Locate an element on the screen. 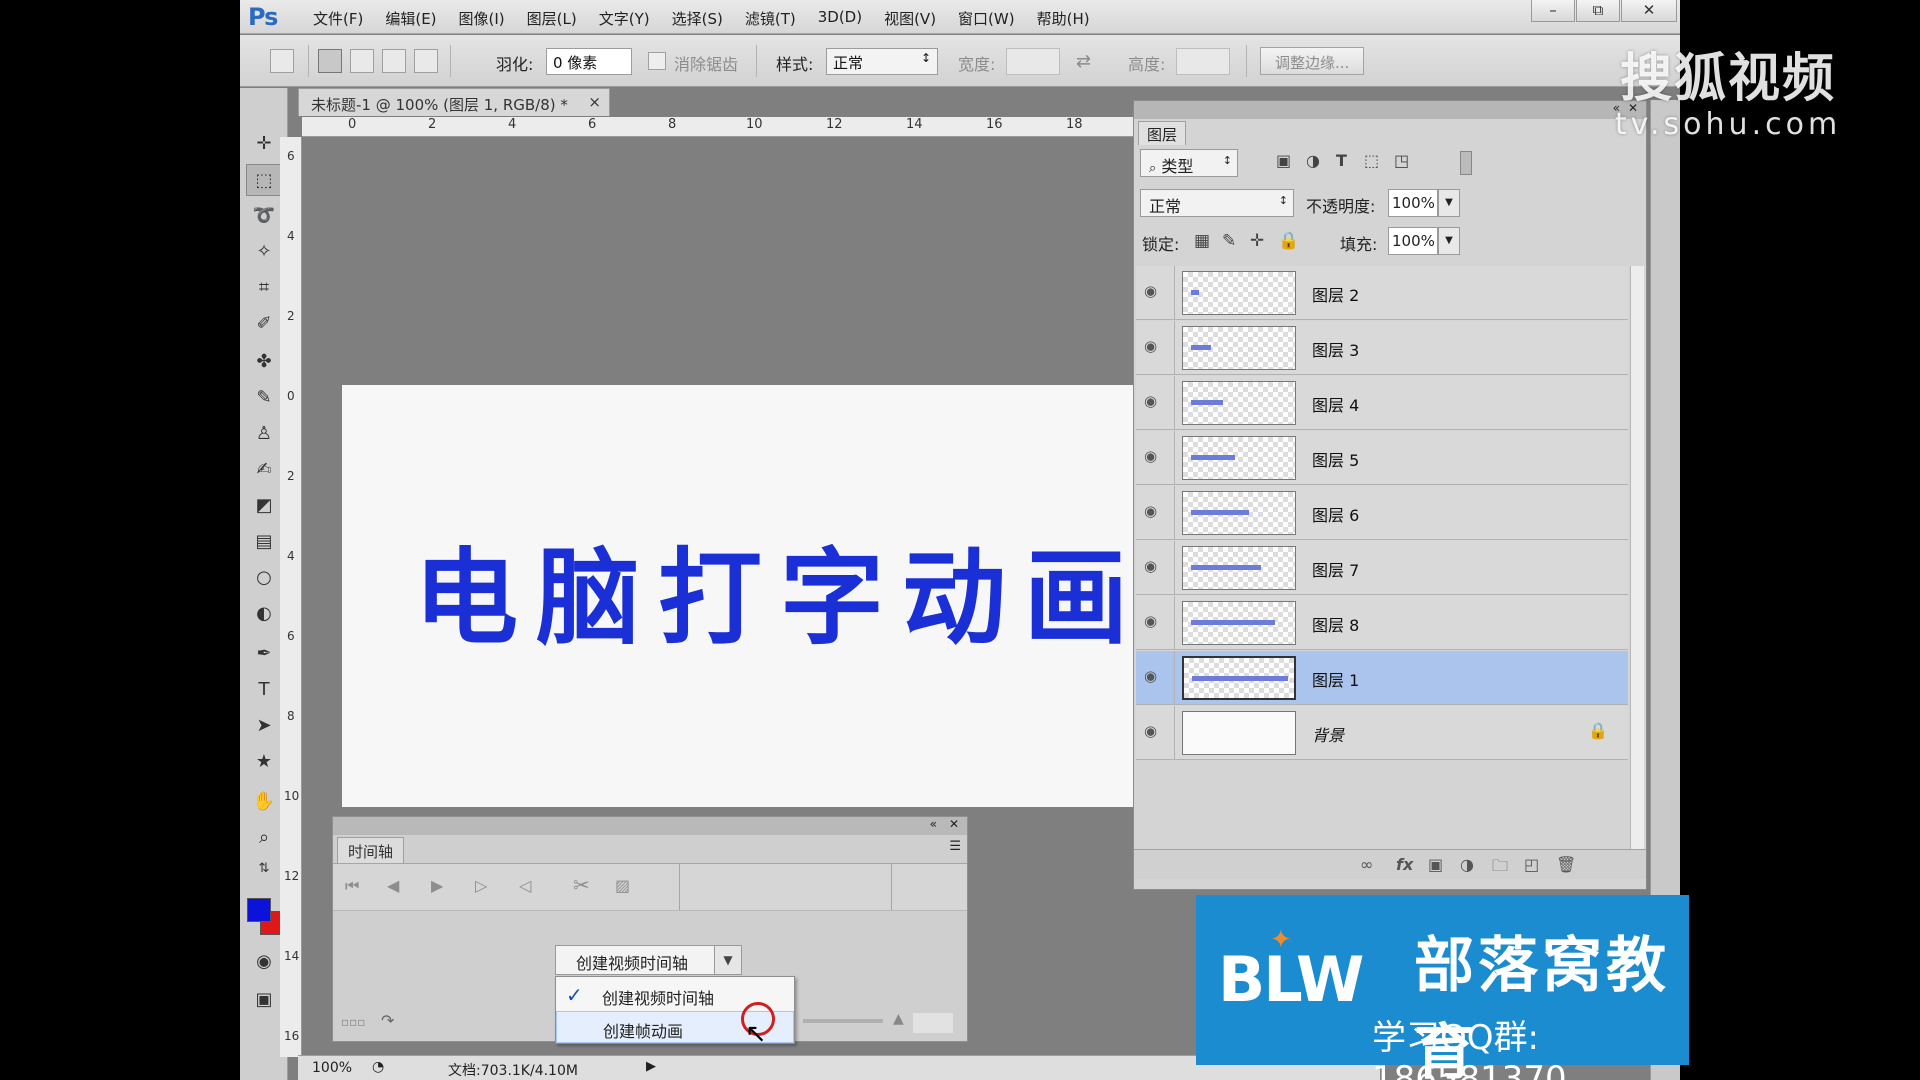  blend-mode-select: 正常 ↕ is located at coordinates (1217, 203).